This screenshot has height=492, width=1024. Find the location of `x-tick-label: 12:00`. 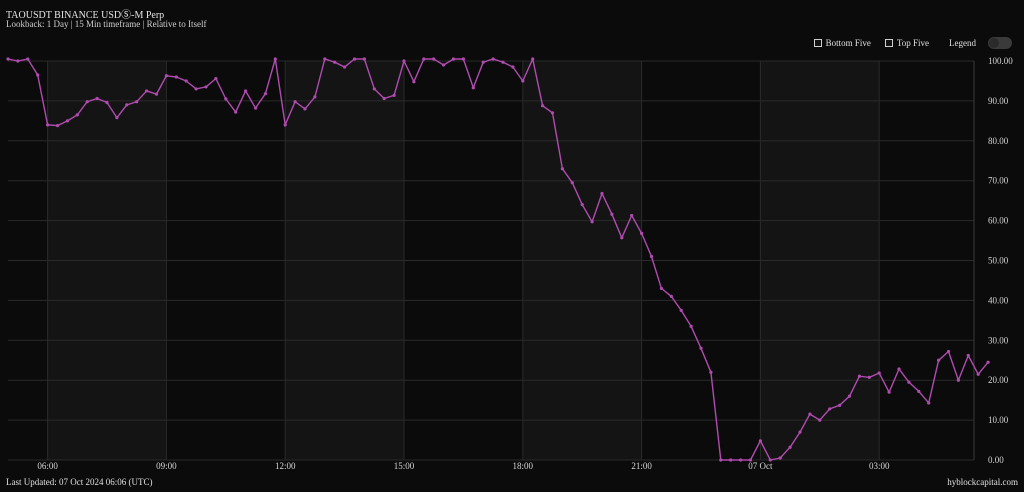

x-tick-label: 12:00 is located at coordinates (285, 466).